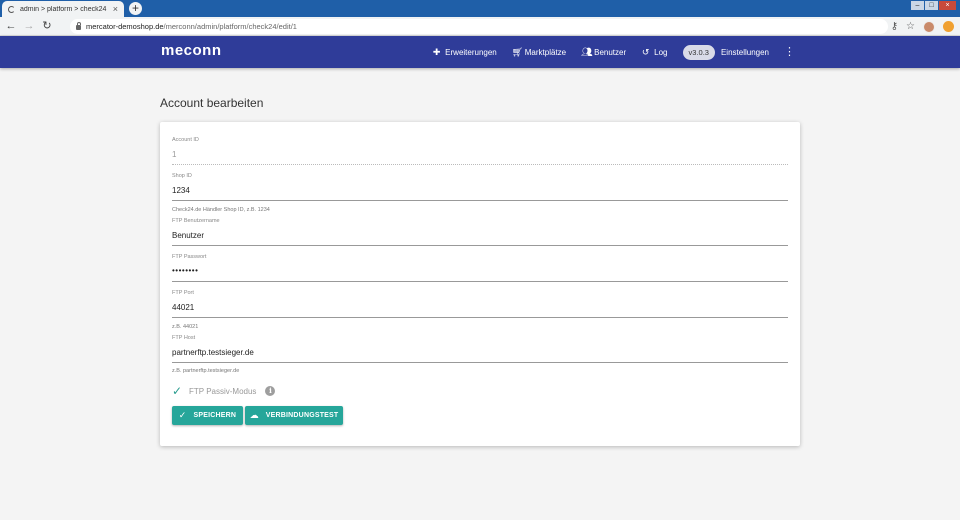 This screenshot has height=520, width=960. I want to click on minimize-icon: –, so click(917, 5).